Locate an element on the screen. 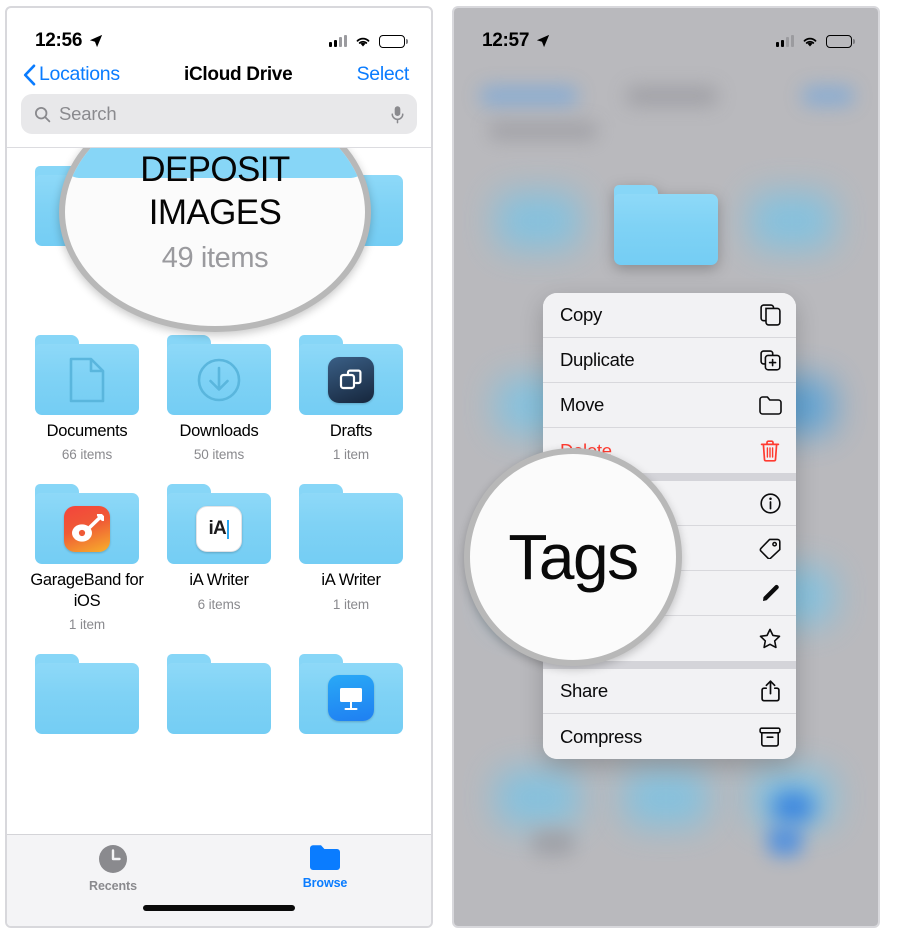 The height and width of the screenshot is (934, 900). home-indicator is located at coordinates (219, 908).